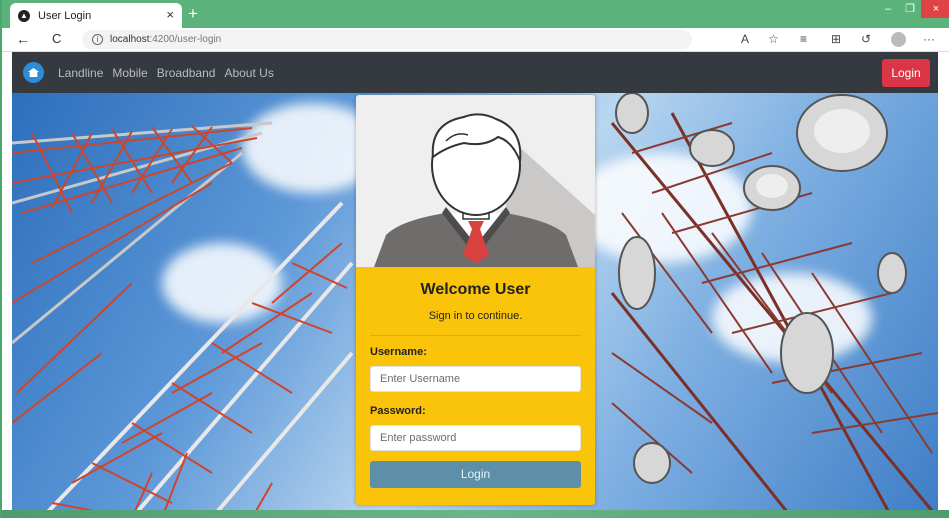  What do you see at coordinates (475, 14) in the screenshot?
I see `tab-bar: ▲ User Login × + – ❐ ×` at bounding box center [475, 14].